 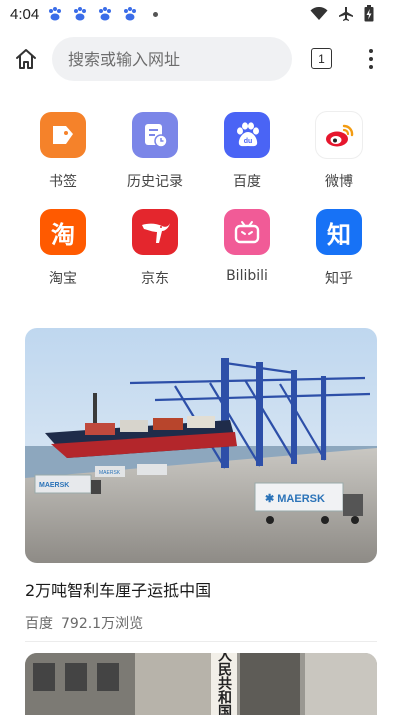 What do you see at coordinates (339, 232) in the screenshot?
I see `zhihu-icon: 知` at bounding box center [339, 232].